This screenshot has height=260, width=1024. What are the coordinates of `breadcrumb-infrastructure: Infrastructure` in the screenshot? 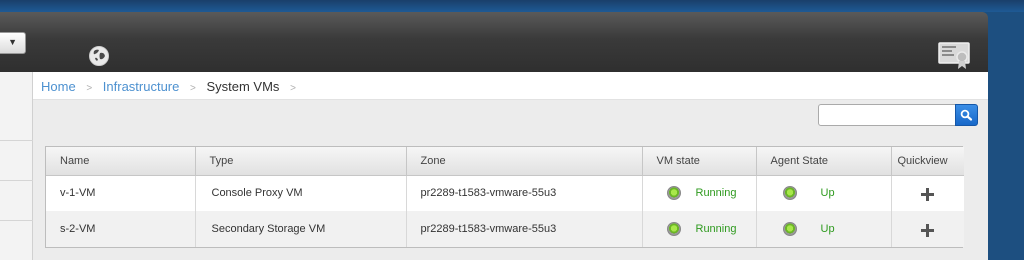 It's located at (141, 86).